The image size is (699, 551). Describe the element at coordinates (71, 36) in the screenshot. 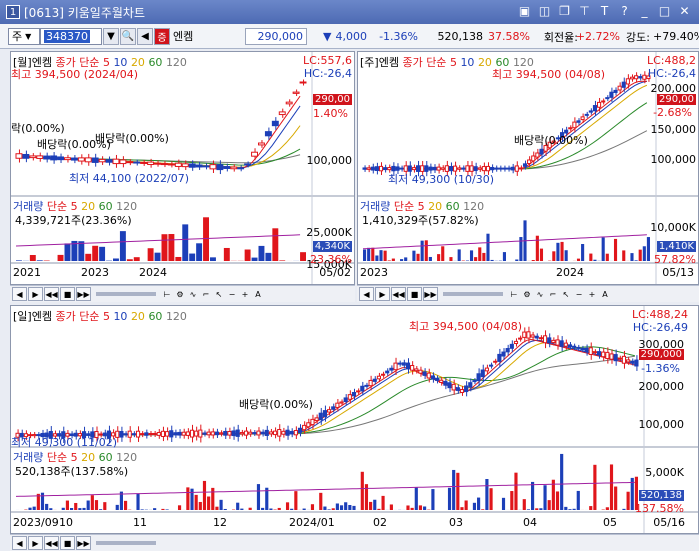

I see `code-input: 348370` at that location.